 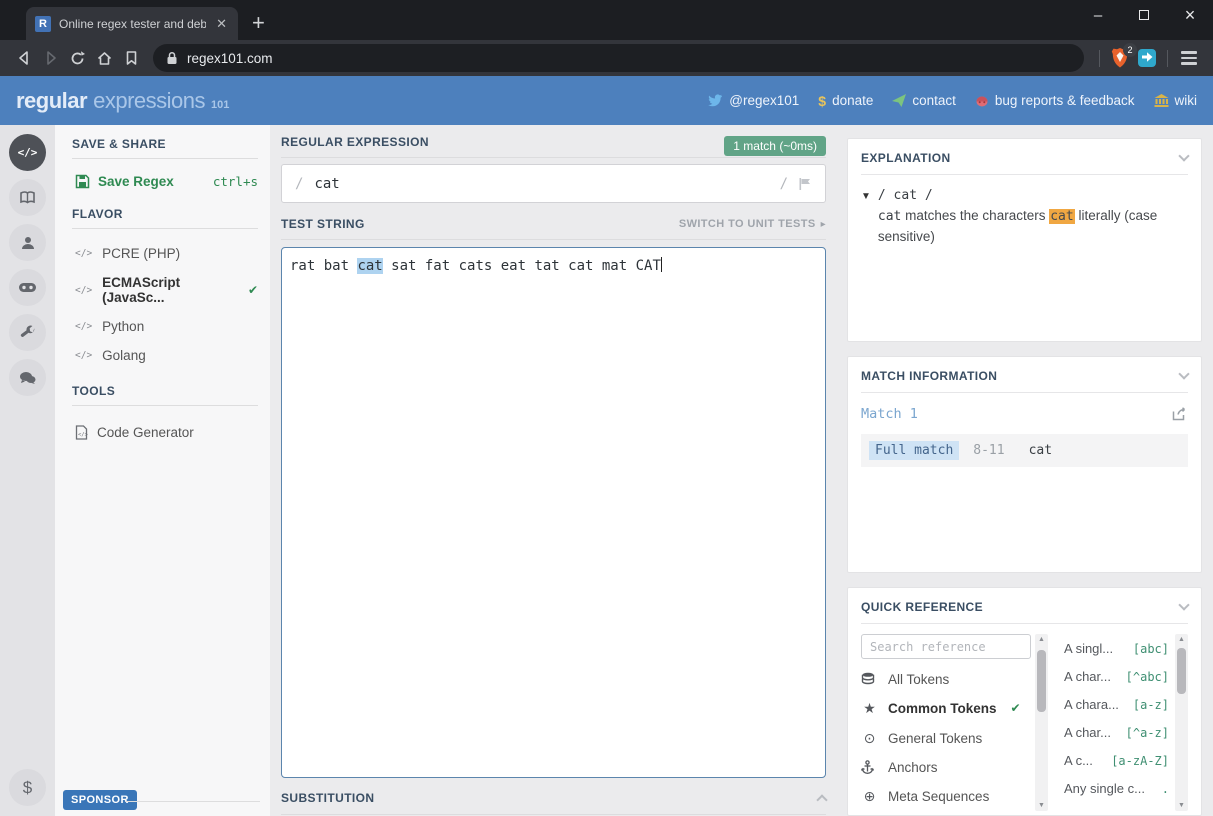 I want to click on tool-item-code-generator: </> Code Generator, so click(x=165, y=432).